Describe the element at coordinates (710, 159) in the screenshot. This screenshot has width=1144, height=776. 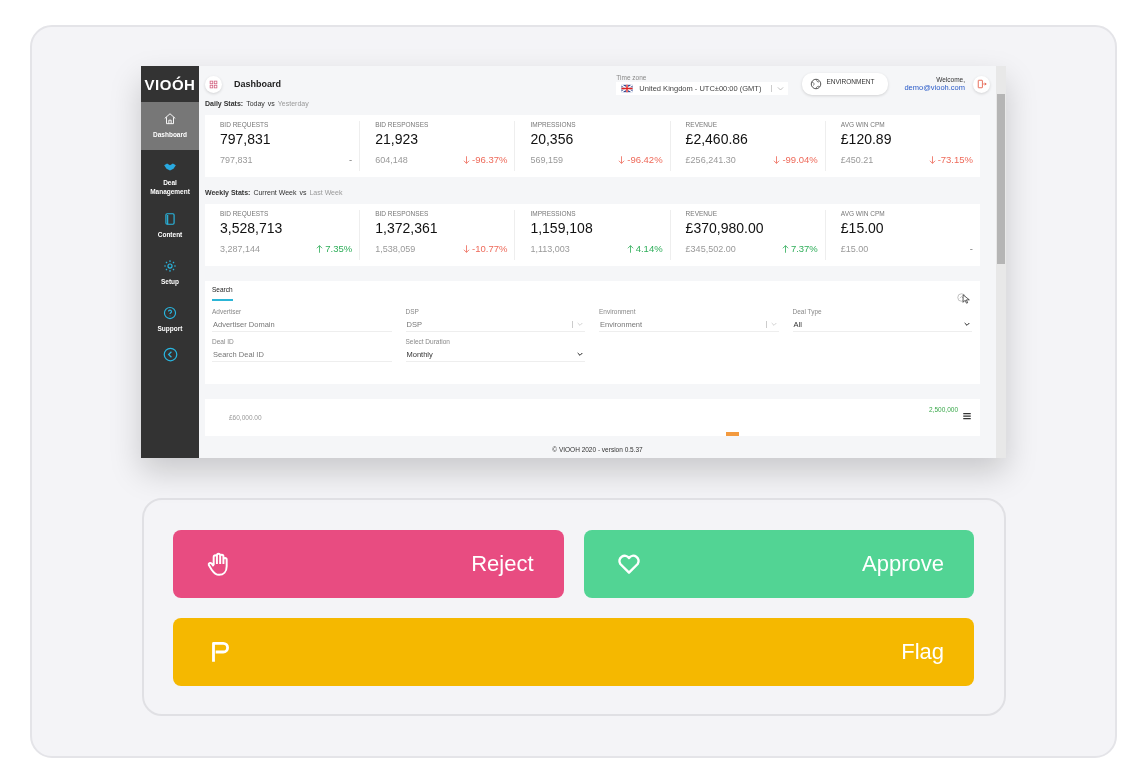
I see `stat-previous: £256,241.30` at that location.